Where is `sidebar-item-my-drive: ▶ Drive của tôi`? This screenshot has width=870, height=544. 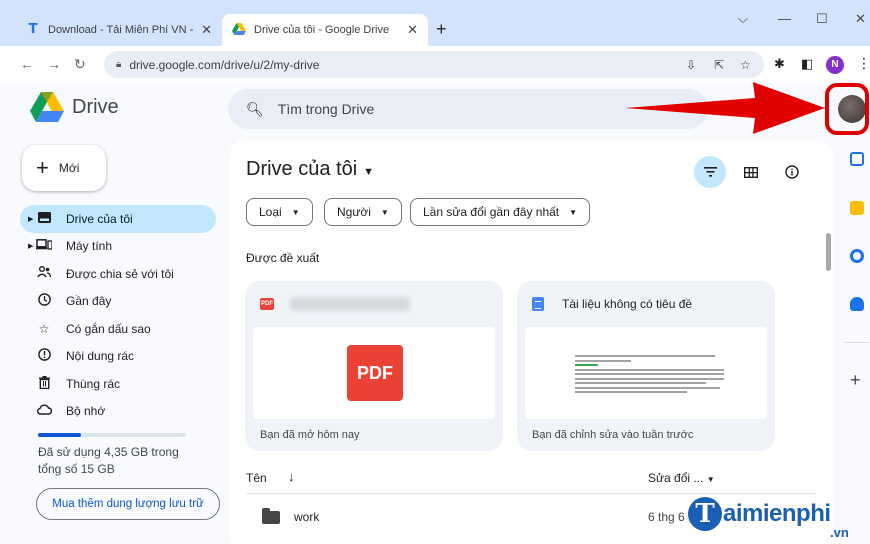 sidebar-item-my-drive: ▶ Drive của tôi is located at coordinates (118, 219).